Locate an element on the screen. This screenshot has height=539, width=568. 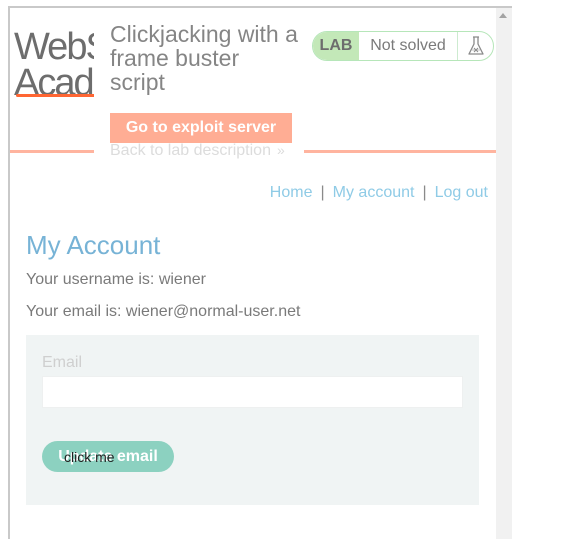
lab-status-text: Not solved is located at coordinates (408, 46).